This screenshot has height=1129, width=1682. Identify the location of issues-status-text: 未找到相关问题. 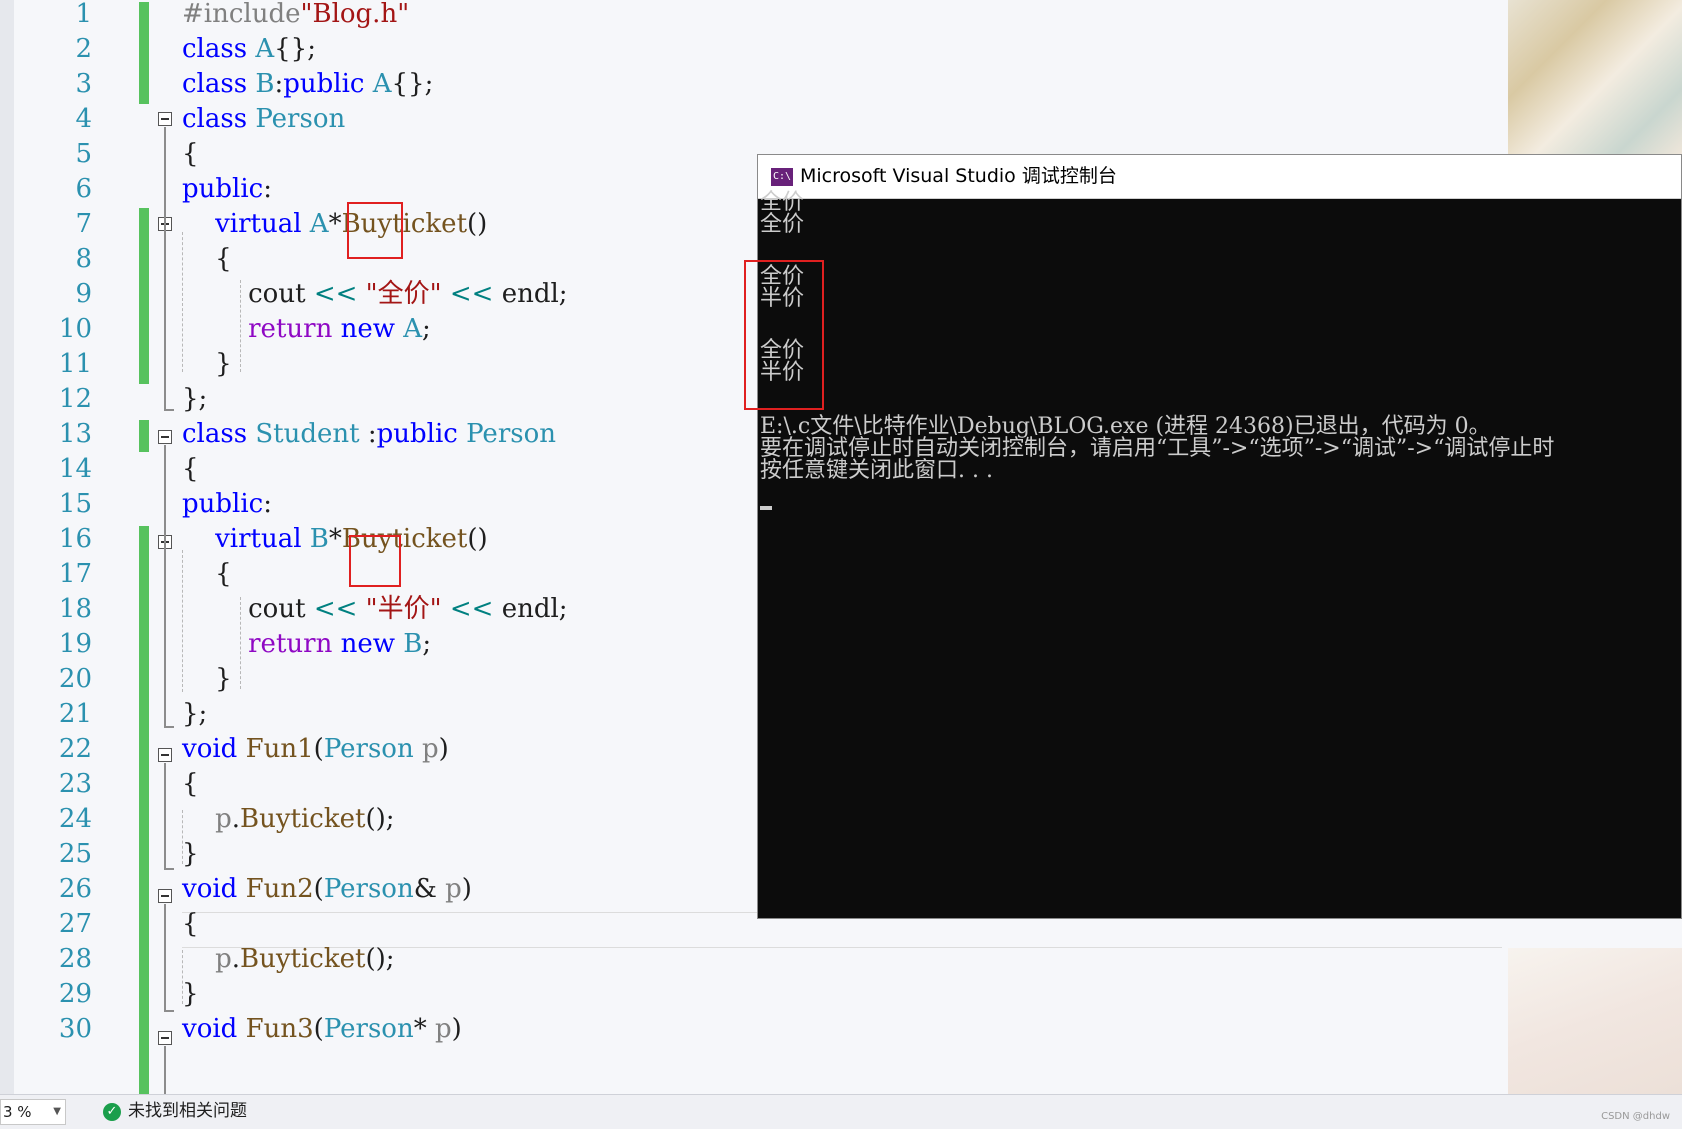
(187, 1111).